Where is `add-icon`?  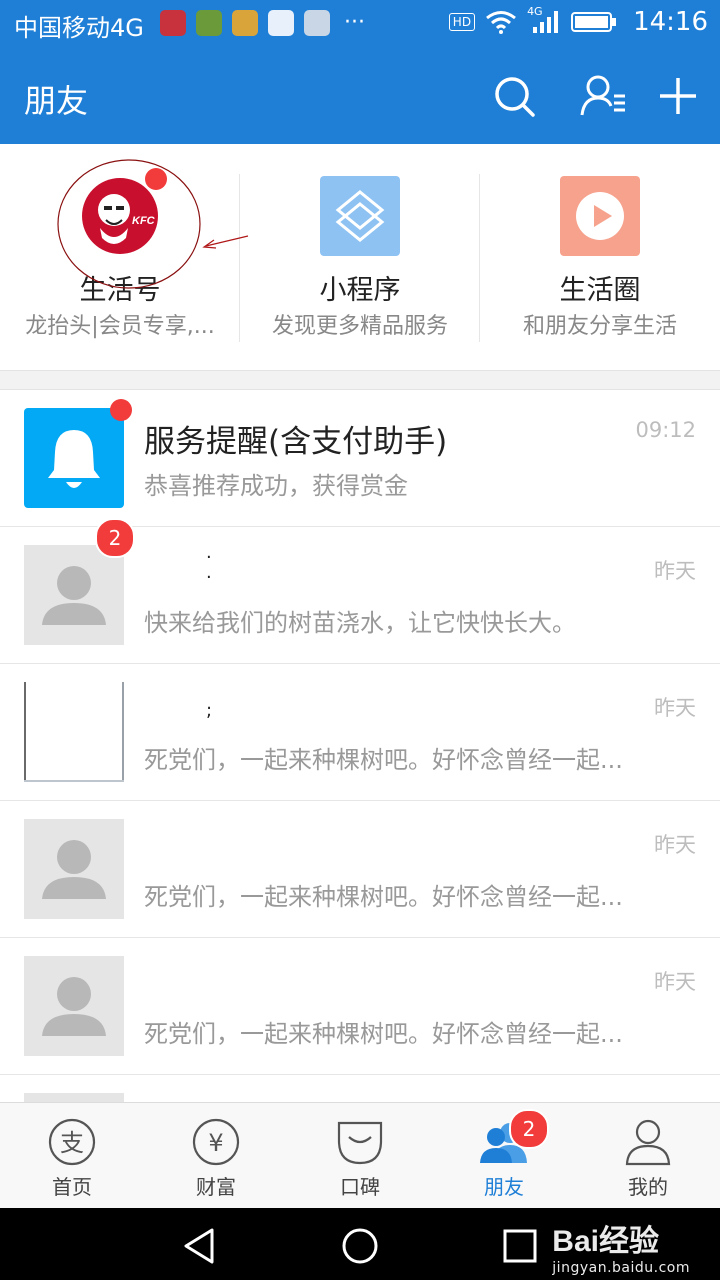 add-icon is located at coordinates (678, 96).